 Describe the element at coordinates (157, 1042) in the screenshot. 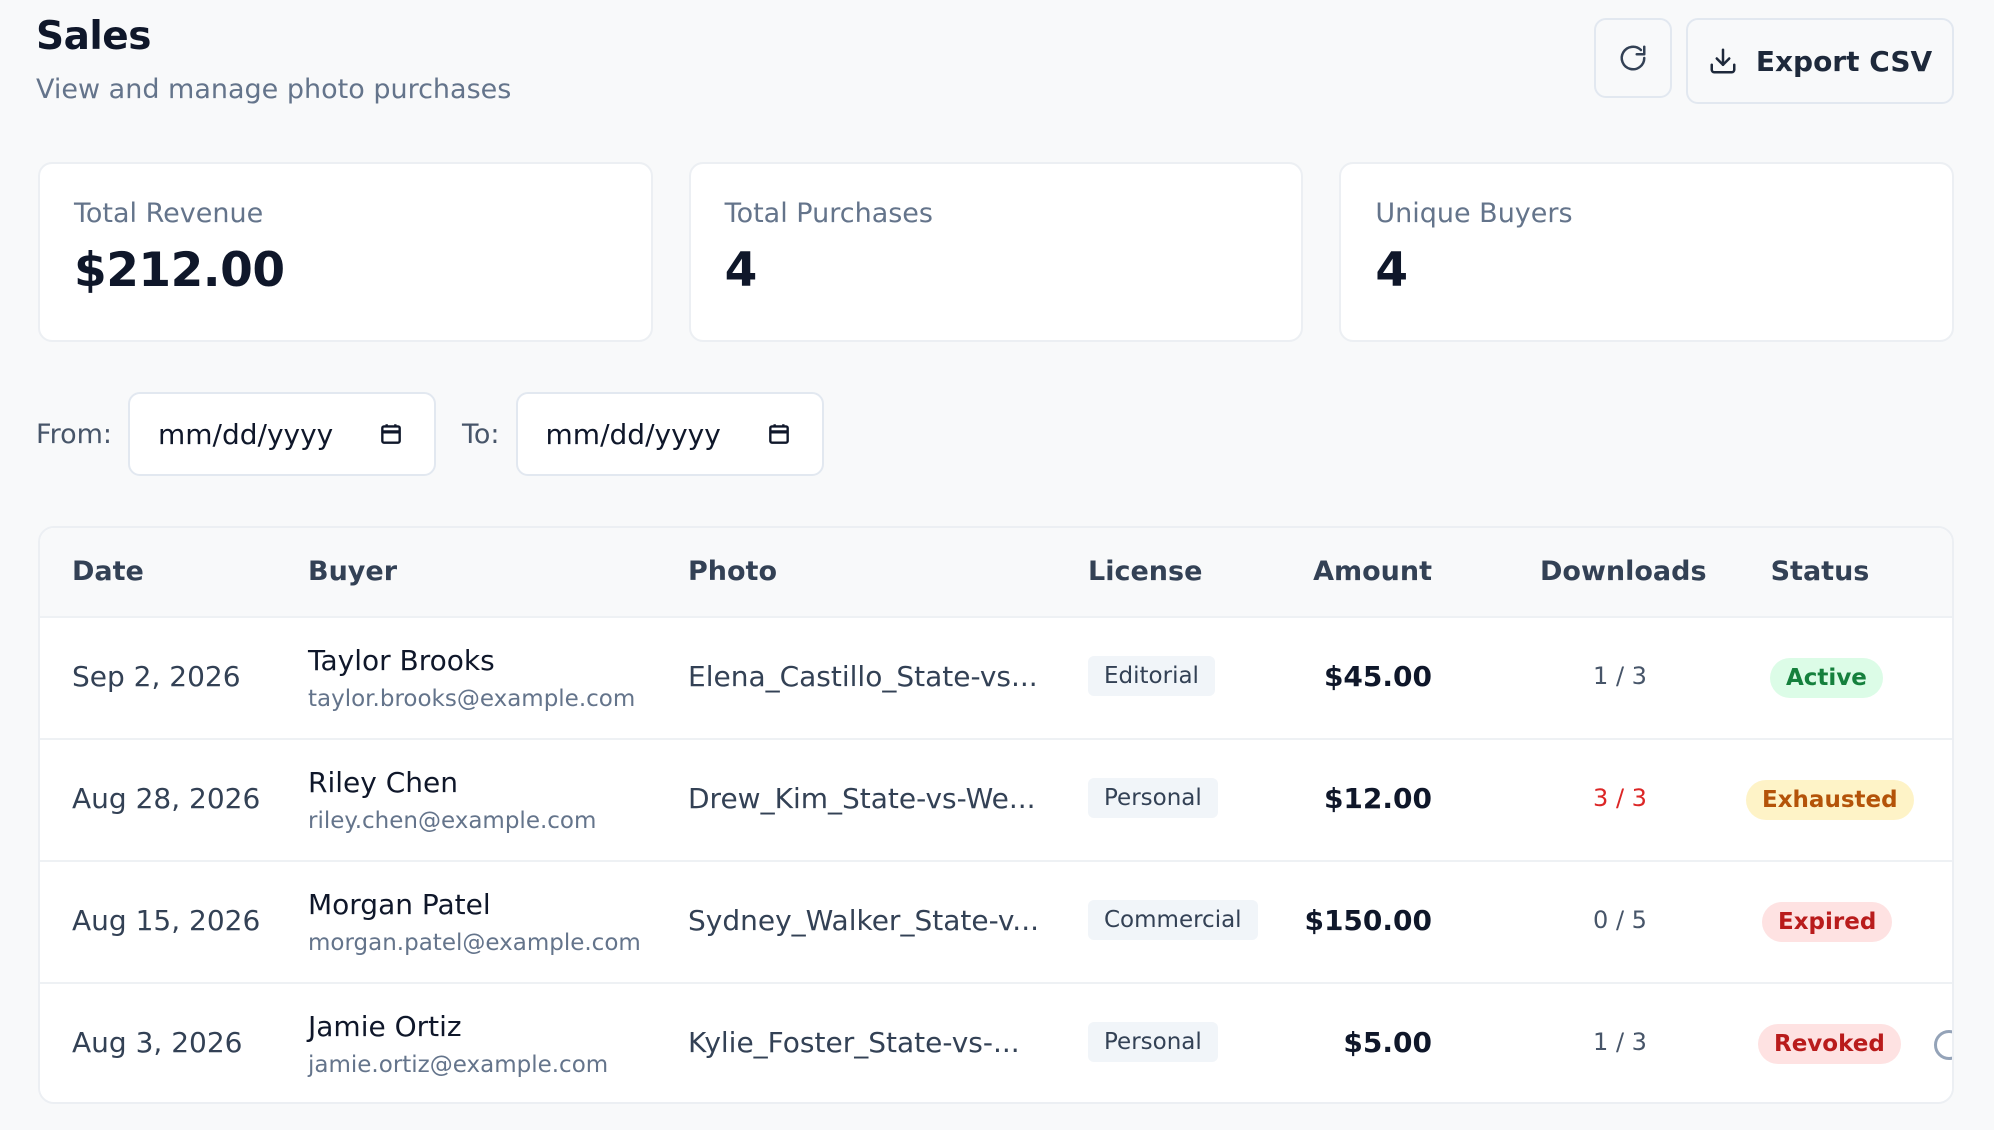

I see `purchase-date: Aug 3, 2026` at that location.